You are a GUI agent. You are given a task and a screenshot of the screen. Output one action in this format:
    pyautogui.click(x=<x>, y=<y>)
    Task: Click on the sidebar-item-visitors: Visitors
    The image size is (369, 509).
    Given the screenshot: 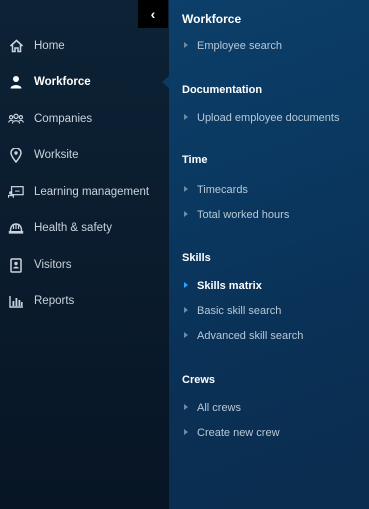 What is the action you would take?
    pyautogui.click(x=84, y=265)
    